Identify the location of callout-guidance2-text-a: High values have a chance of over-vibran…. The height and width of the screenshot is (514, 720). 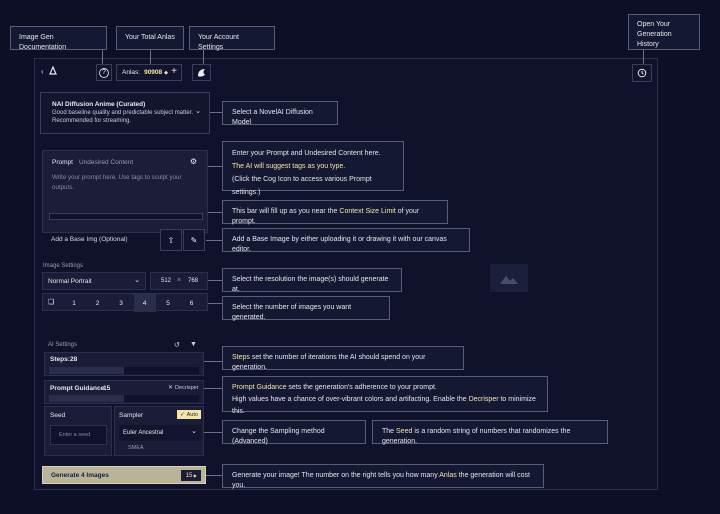
(350, 399).